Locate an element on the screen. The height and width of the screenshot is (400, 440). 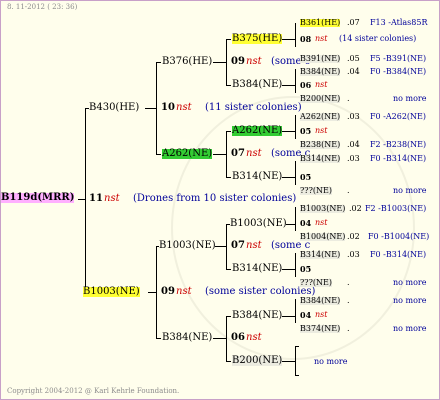
g09-b-nst: nst is located at coordinates (254, 153).